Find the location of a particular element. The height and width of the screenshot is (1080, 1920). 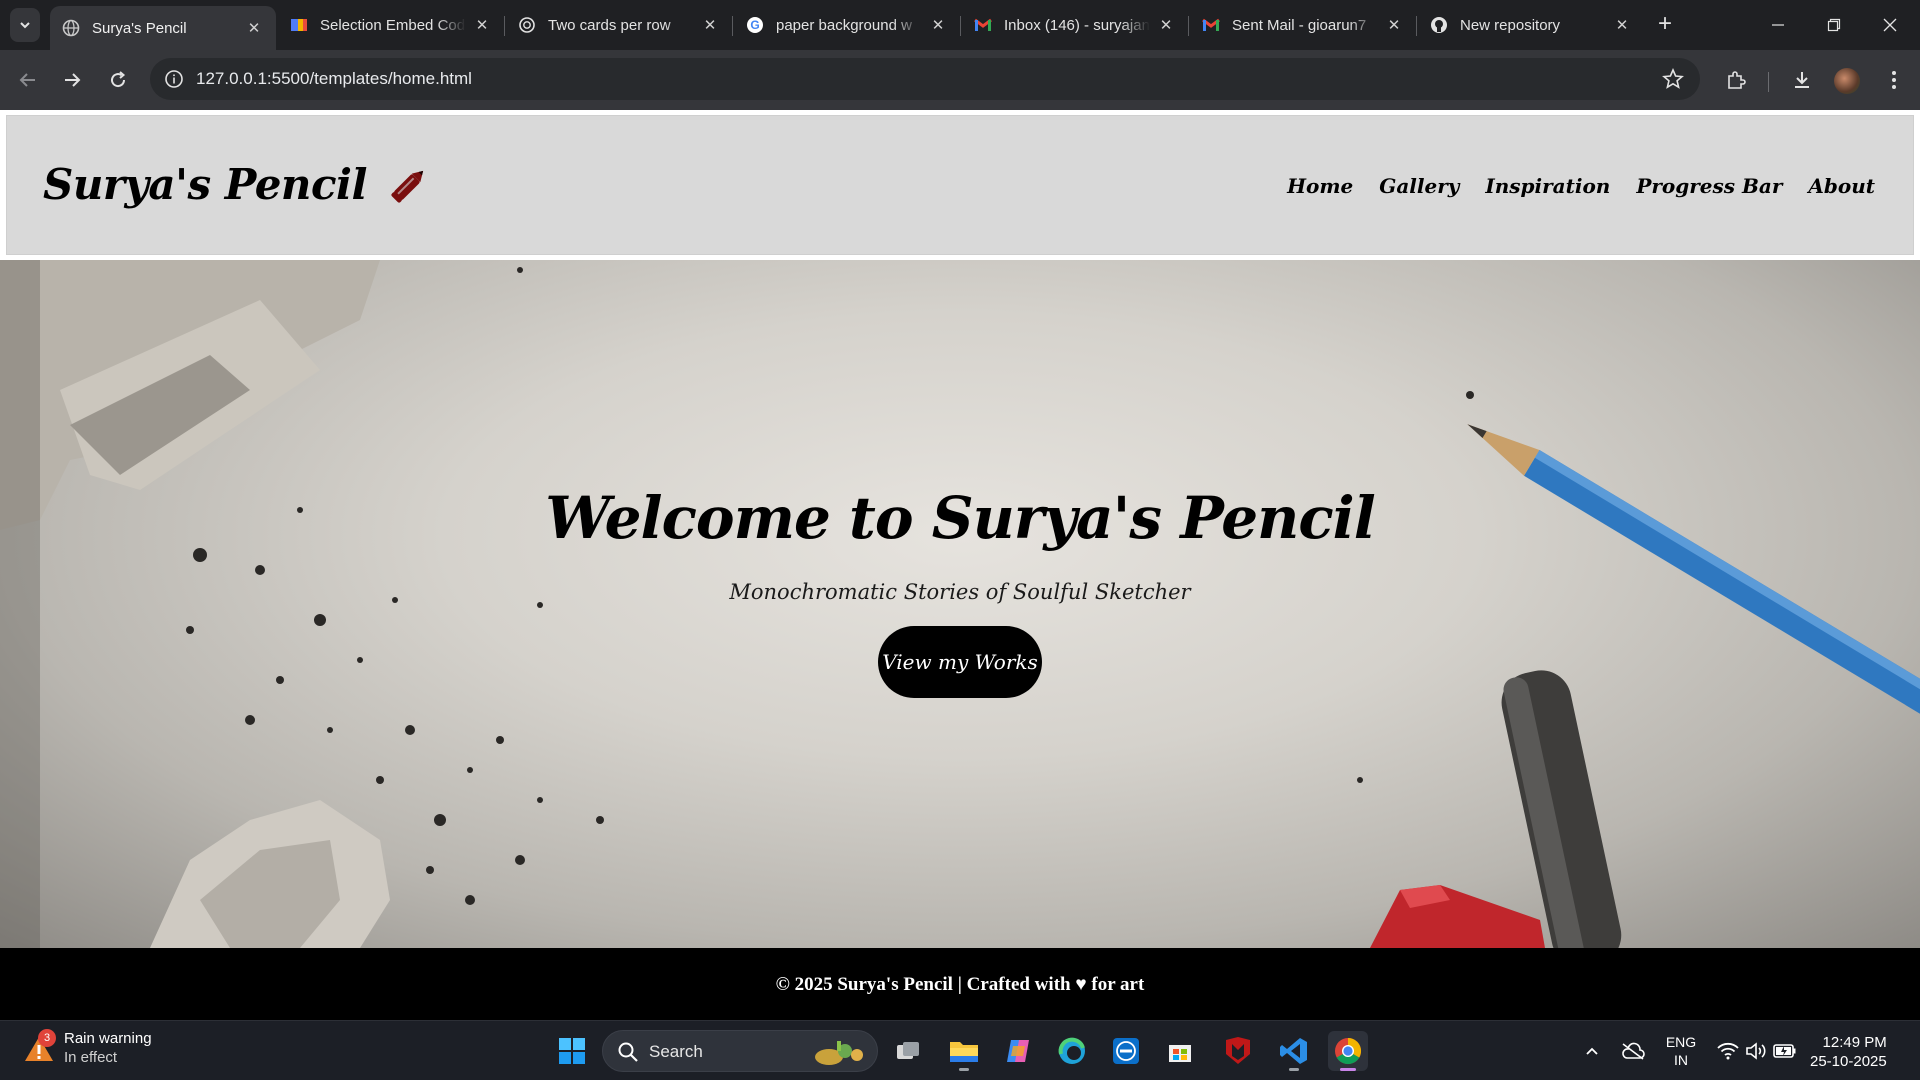

running-indicator is located at coordinates (964, 1069).